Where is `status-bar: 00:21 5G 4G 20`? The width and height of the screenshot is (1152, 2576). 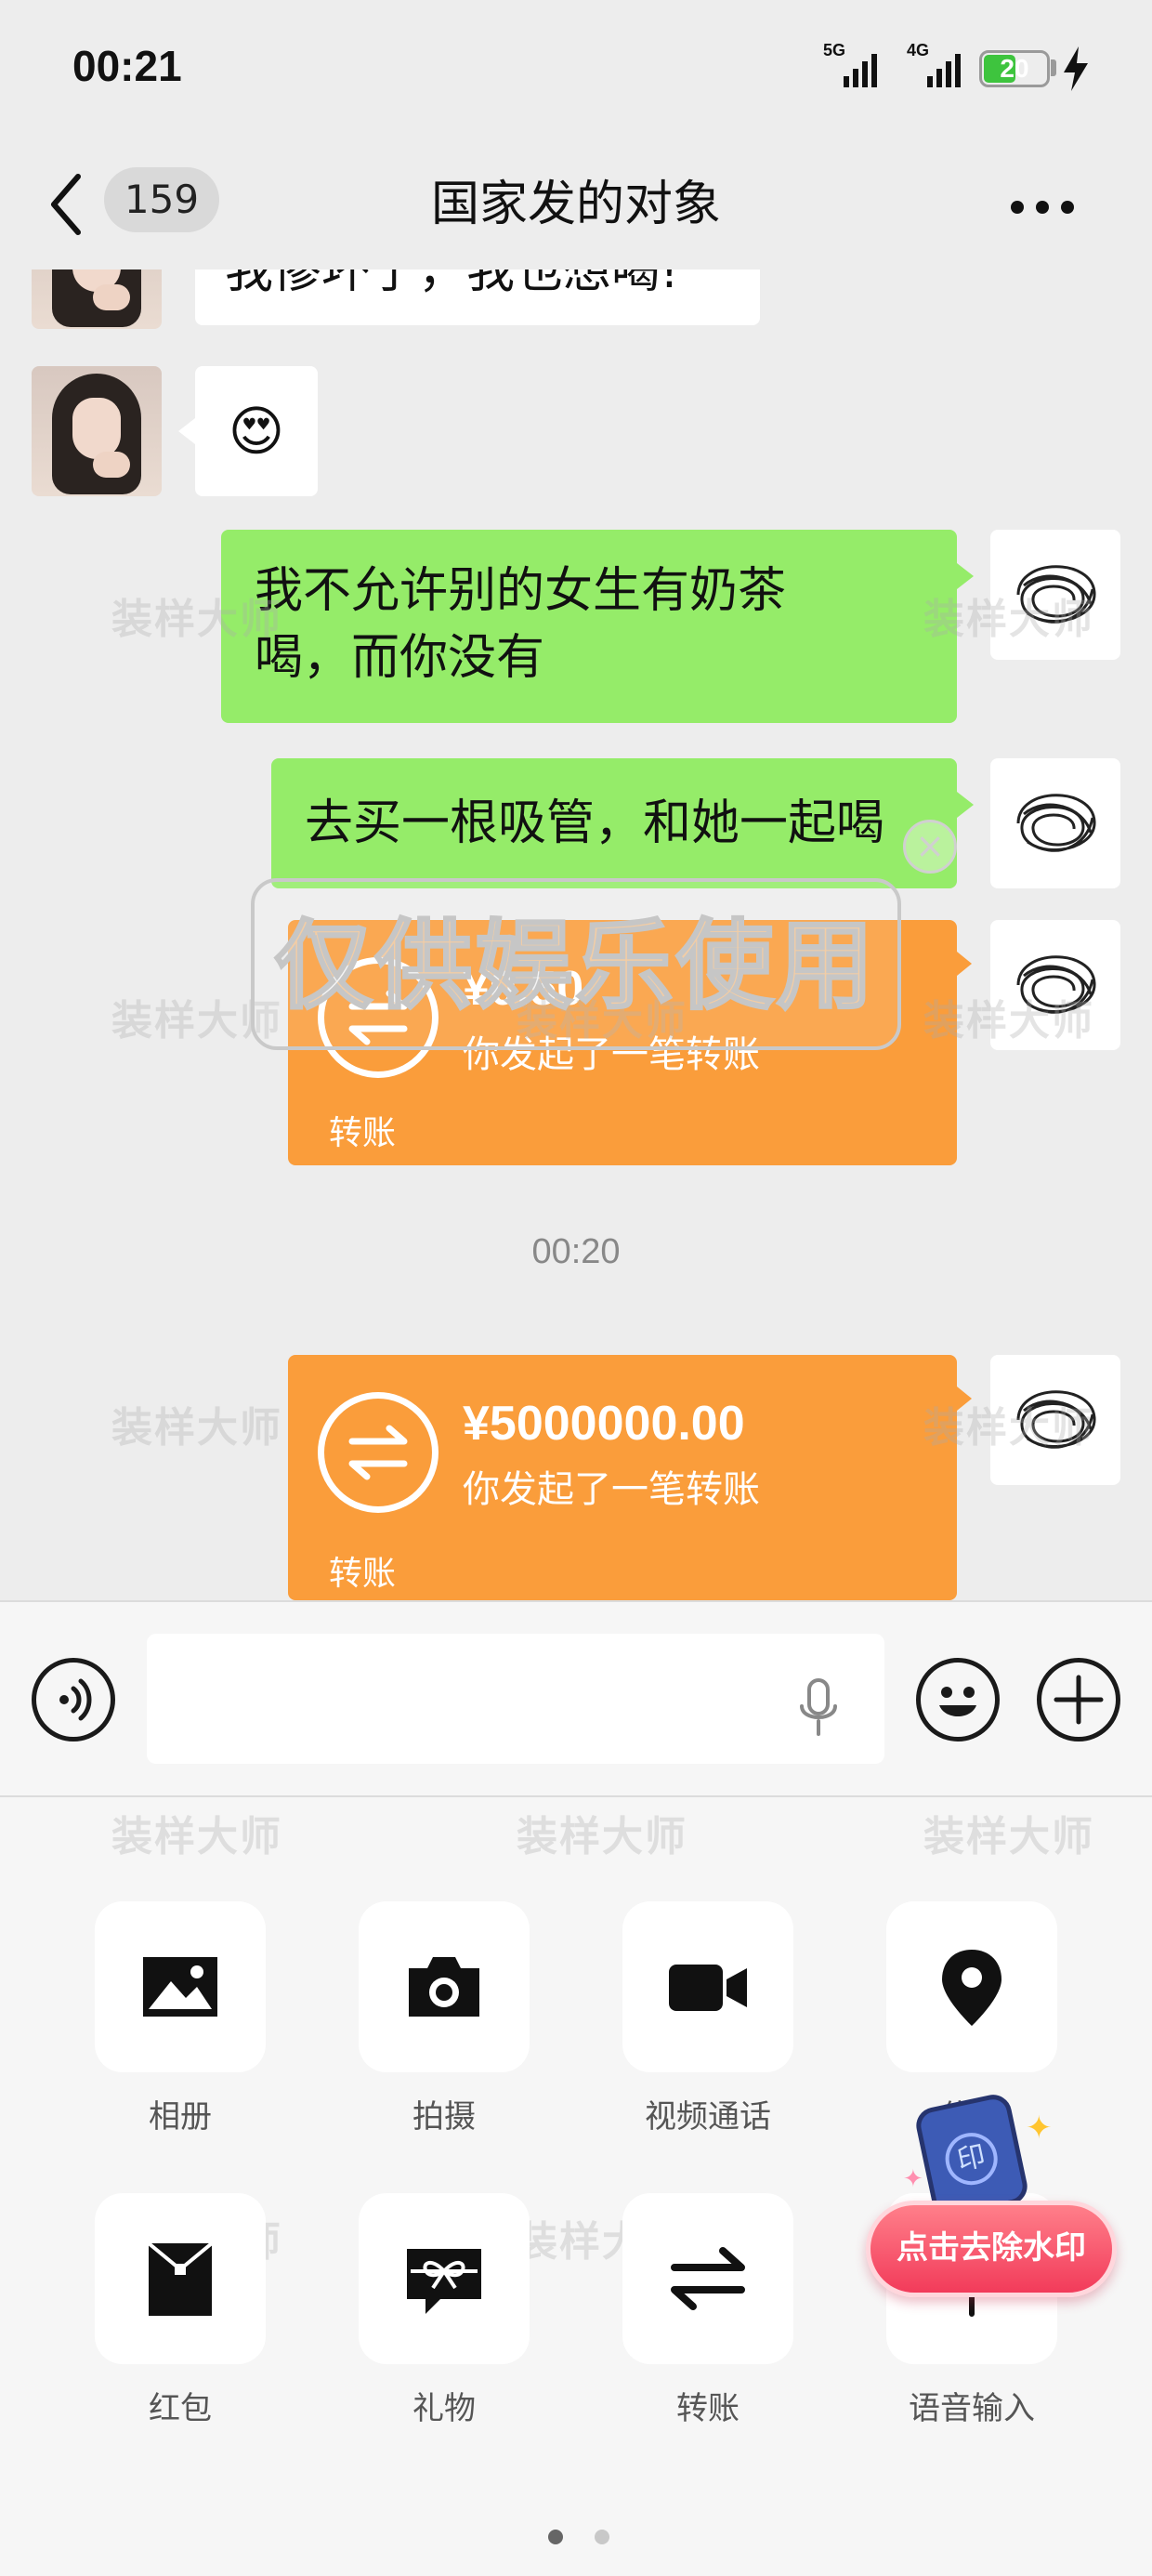 status-bar: 00:21 5G 4G 20 is located at coordinates (576, 69).